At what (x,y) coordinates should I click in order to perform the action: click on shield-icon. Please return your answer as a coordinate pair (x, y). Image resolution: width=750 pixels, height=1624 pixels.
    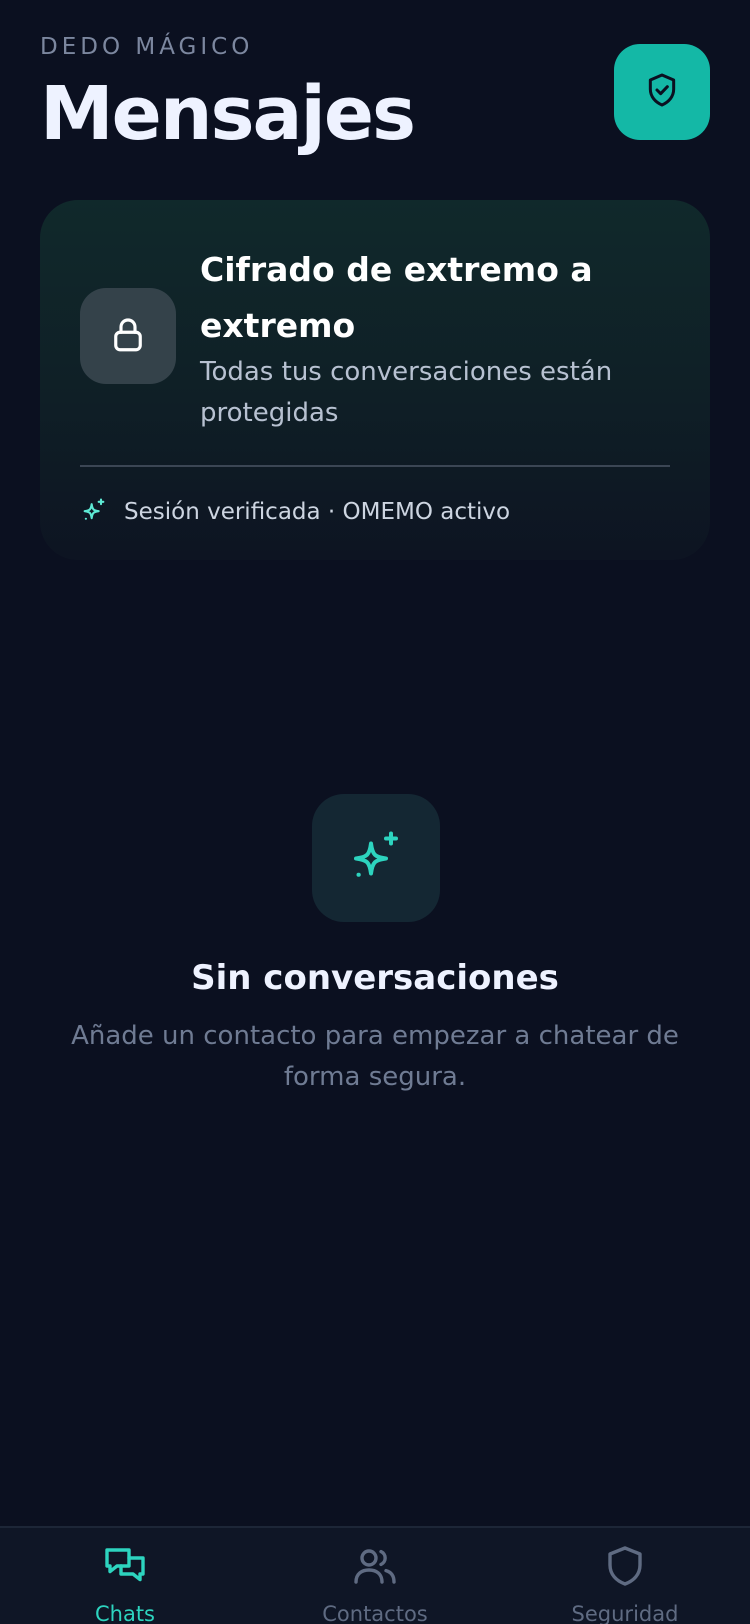
    Looking at the image, I should click on (625, 1568).